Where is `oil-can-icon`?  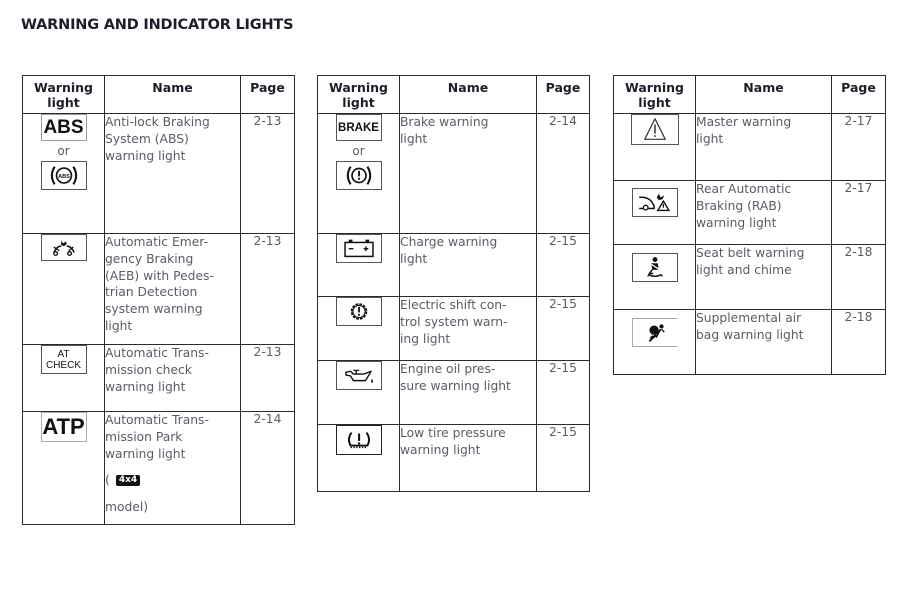
oil-can-icon is located at coordinates (358, 375).